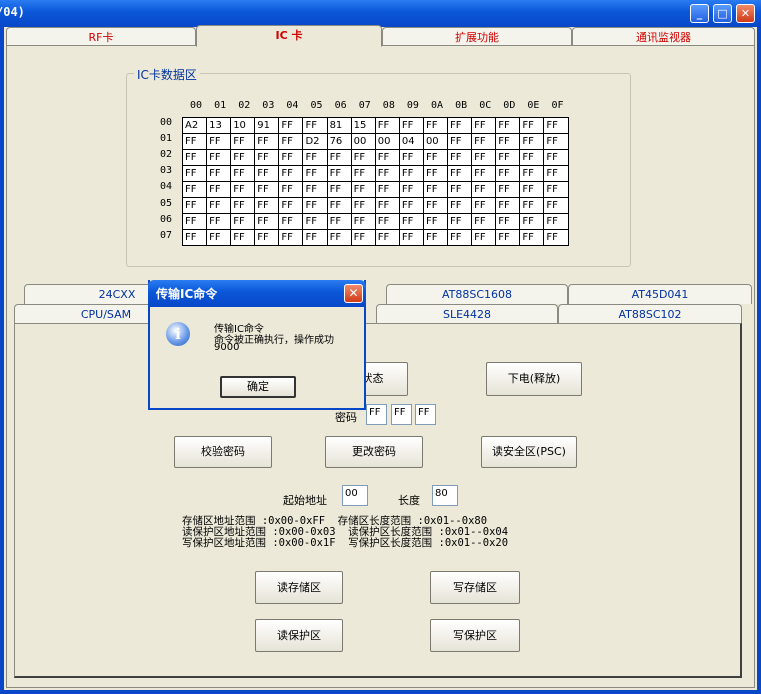  What do you see at coordinates (660, 294) in the screenshot?
I see `subtab-at45d041: AT45D041` at bounding box center [660, 294].